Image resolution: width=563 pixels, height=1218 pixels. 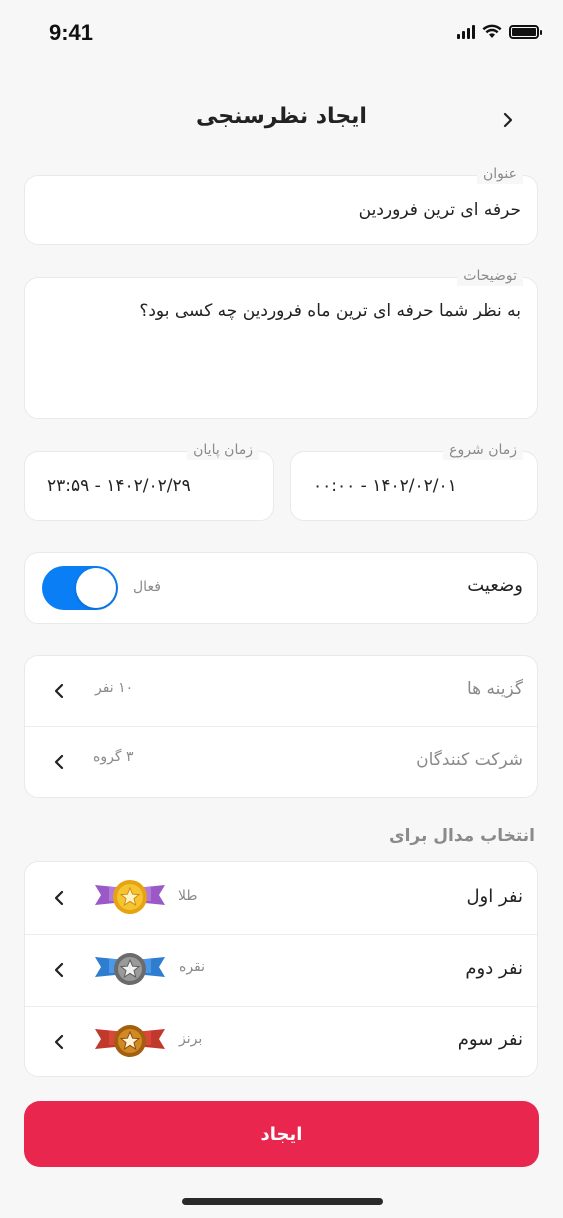 I want to click on title-field-label: عنوان, so click(x=500, y=174).